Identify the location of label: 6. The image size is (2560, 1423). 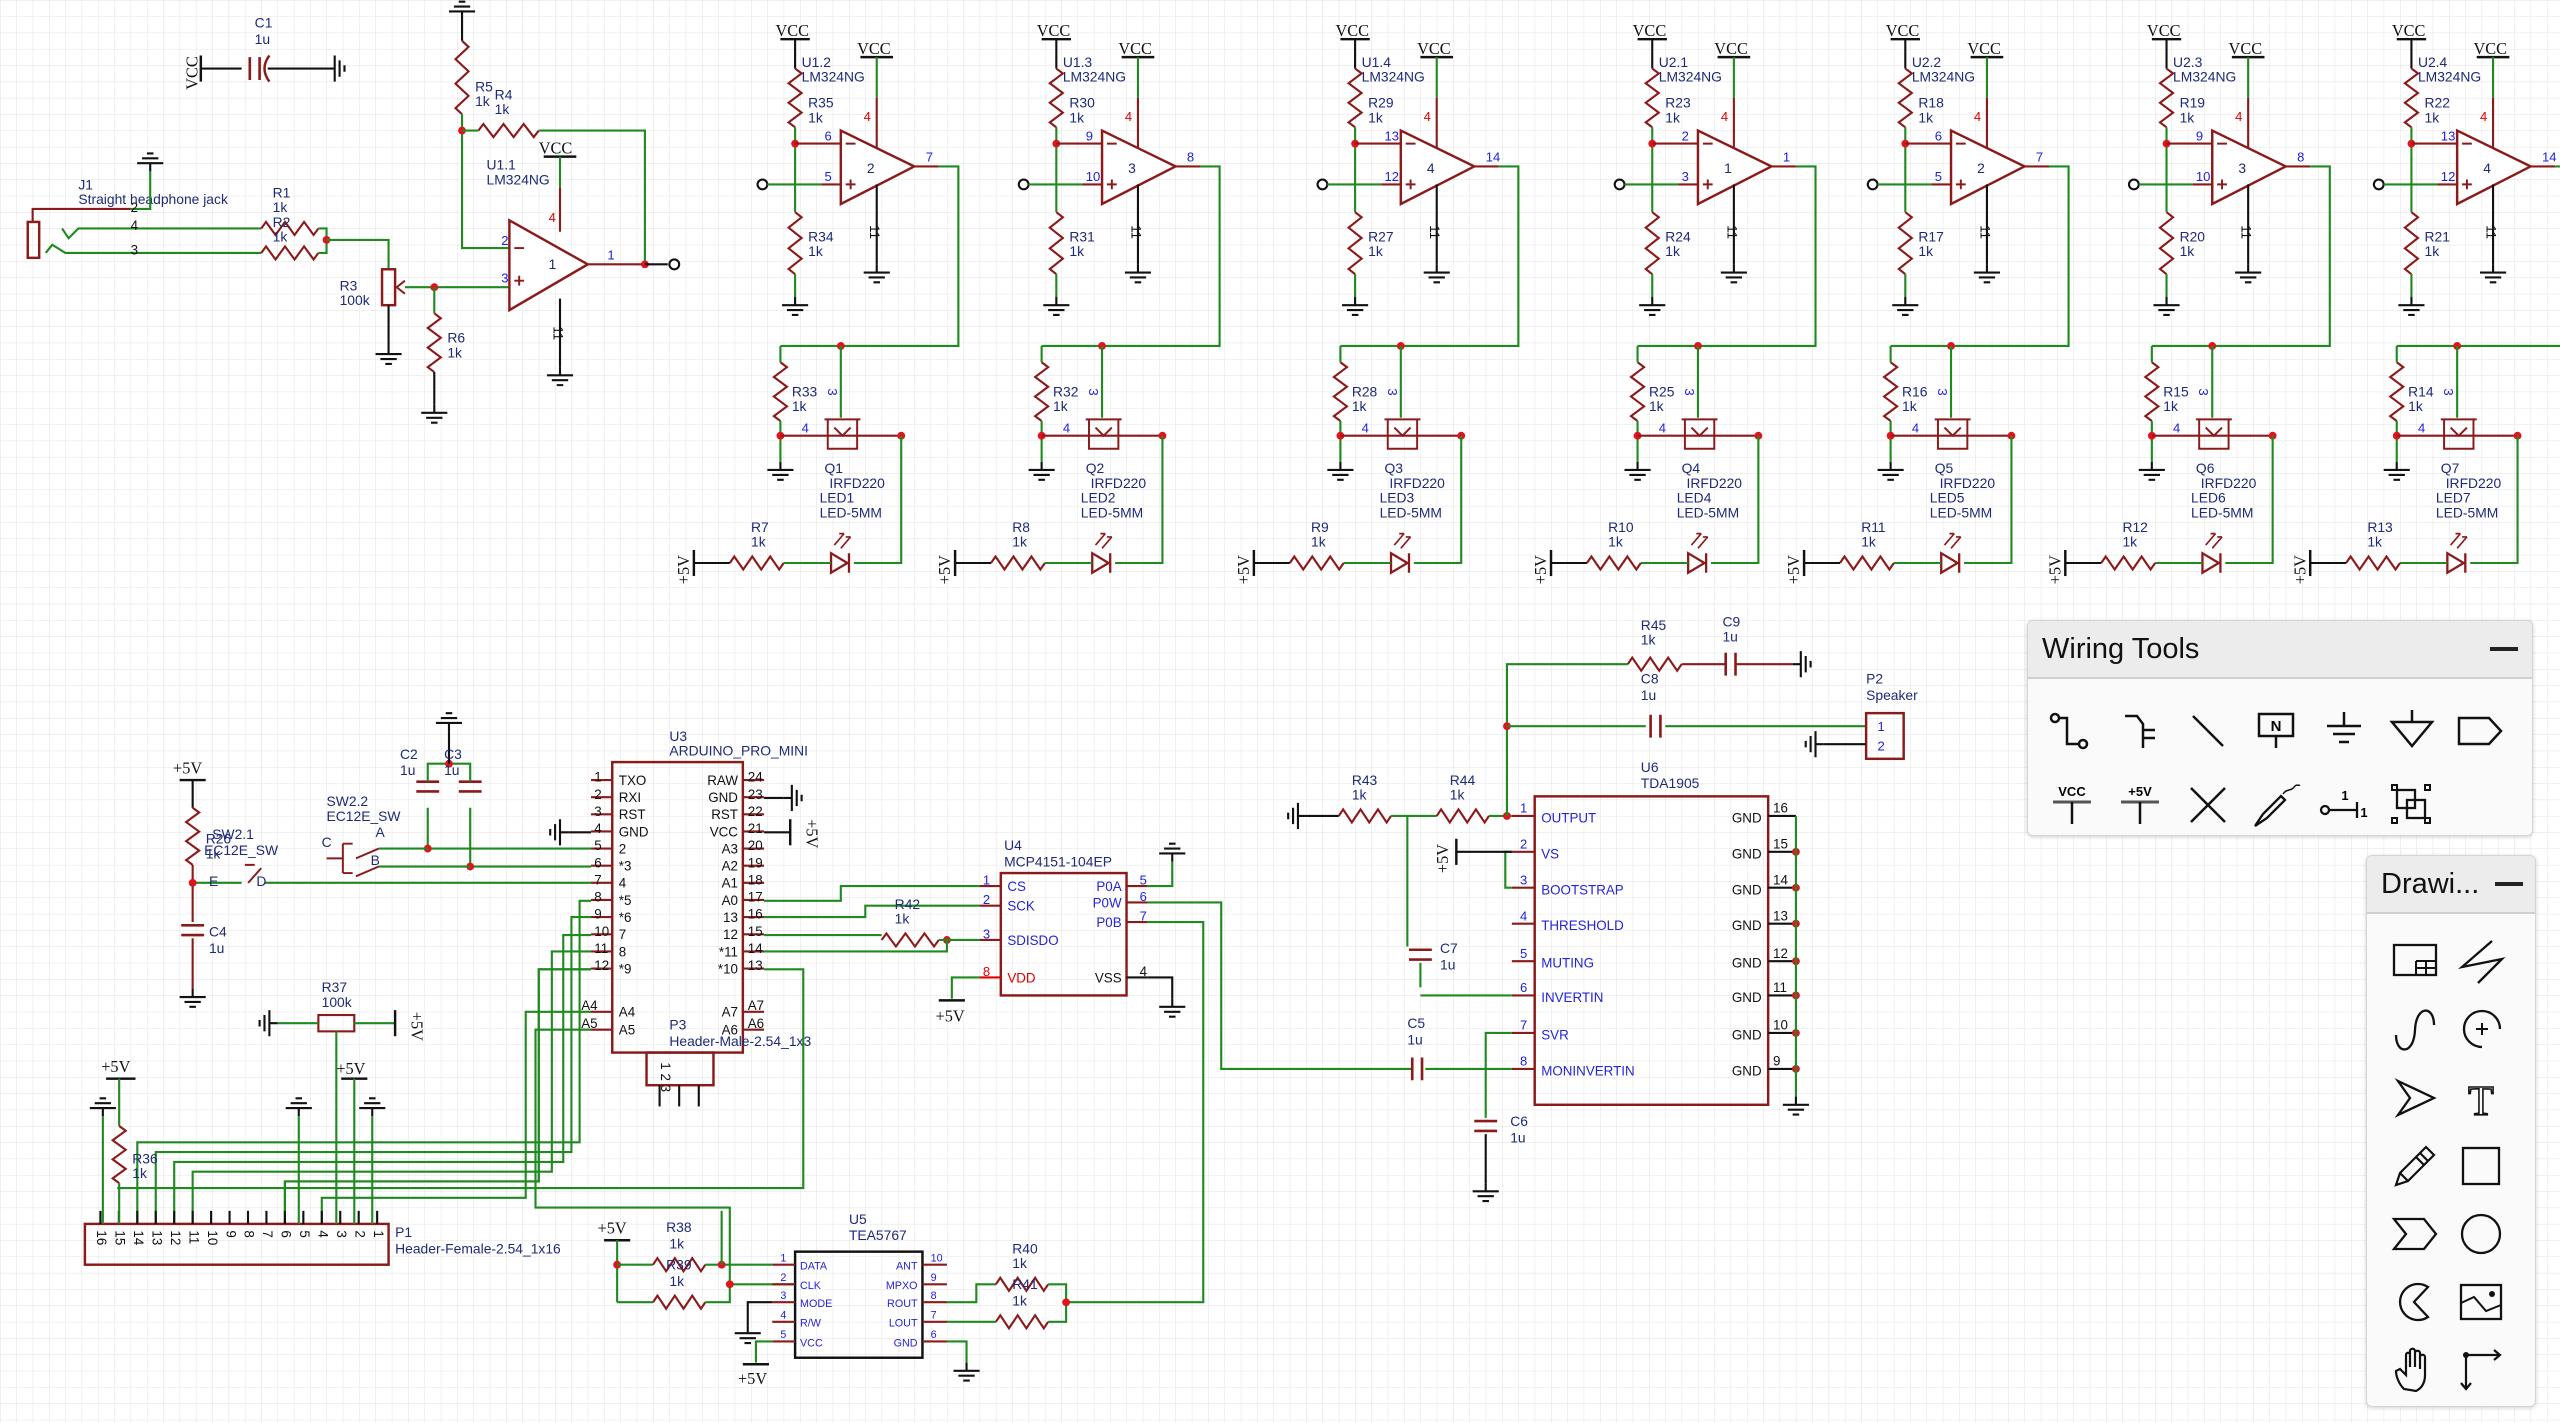
(1523, 987).